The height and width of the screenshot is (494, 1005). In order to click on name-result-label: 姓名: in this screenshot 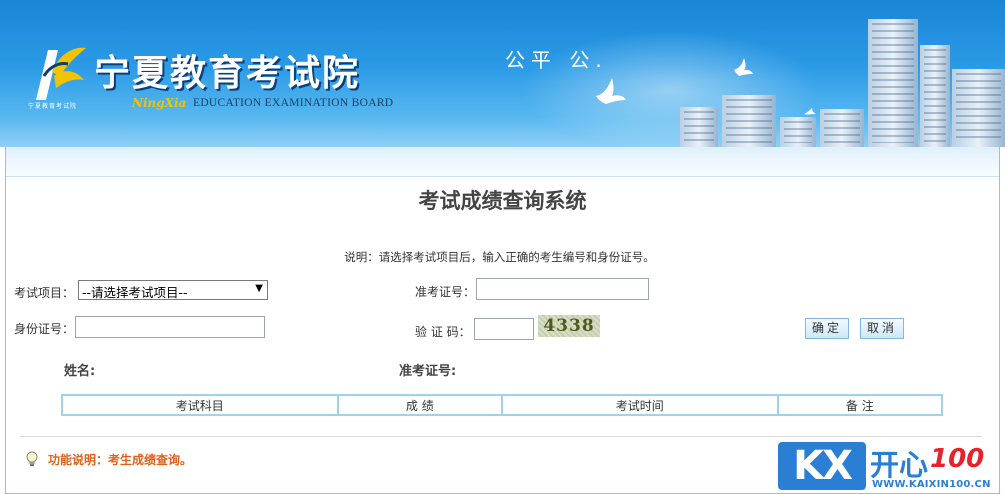, I will do `click(80, 371)`.